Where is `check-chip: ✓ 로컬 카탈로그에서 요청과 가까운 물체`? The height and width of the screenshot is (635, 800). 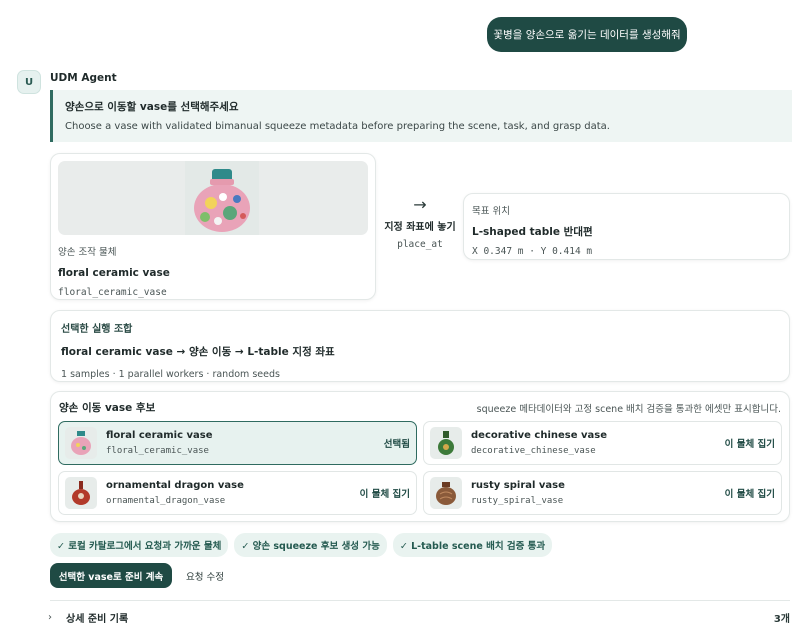
check-chip: ✓ 로컬 카탈로그에서 요청과 가까운 물체 is located at coordinates (139, 545).